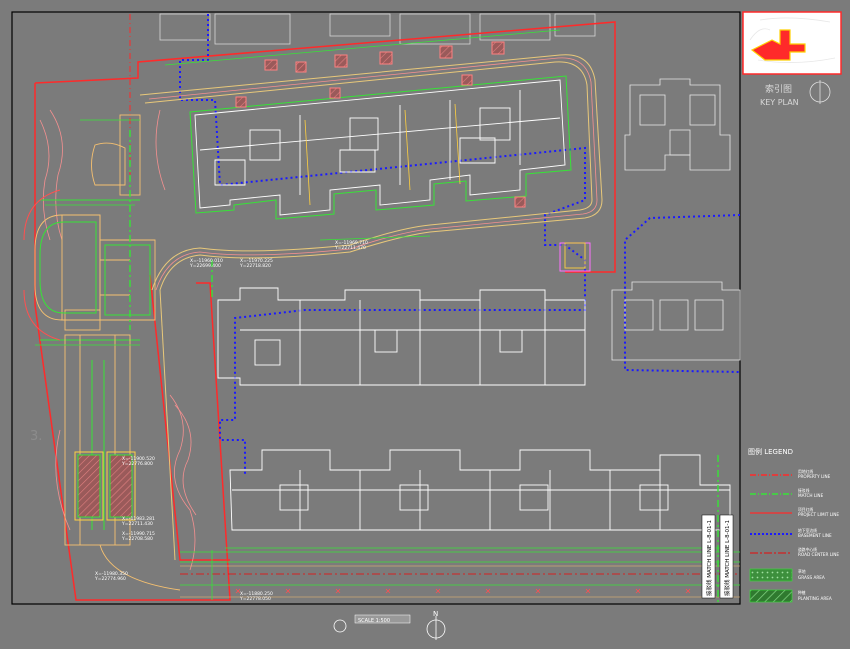 The height and width of the screenshot is (649, 850). What do you see at coordinates (811, 495) in the screenshot?
I see `svg-text: MATCH LINE` at bounding box center [811, 495].